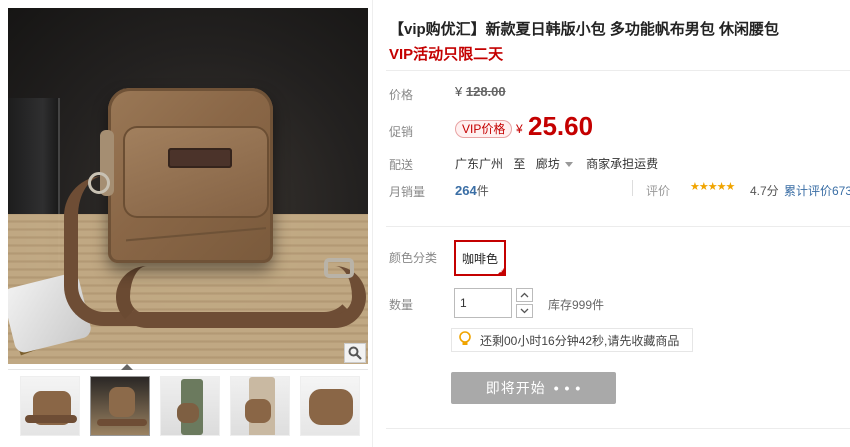 The image size is (850, 447). What do you see at coordinates (519, 164) in the screenshot?
I see `ship-to-word: 至` at bounding box center [519, 164].